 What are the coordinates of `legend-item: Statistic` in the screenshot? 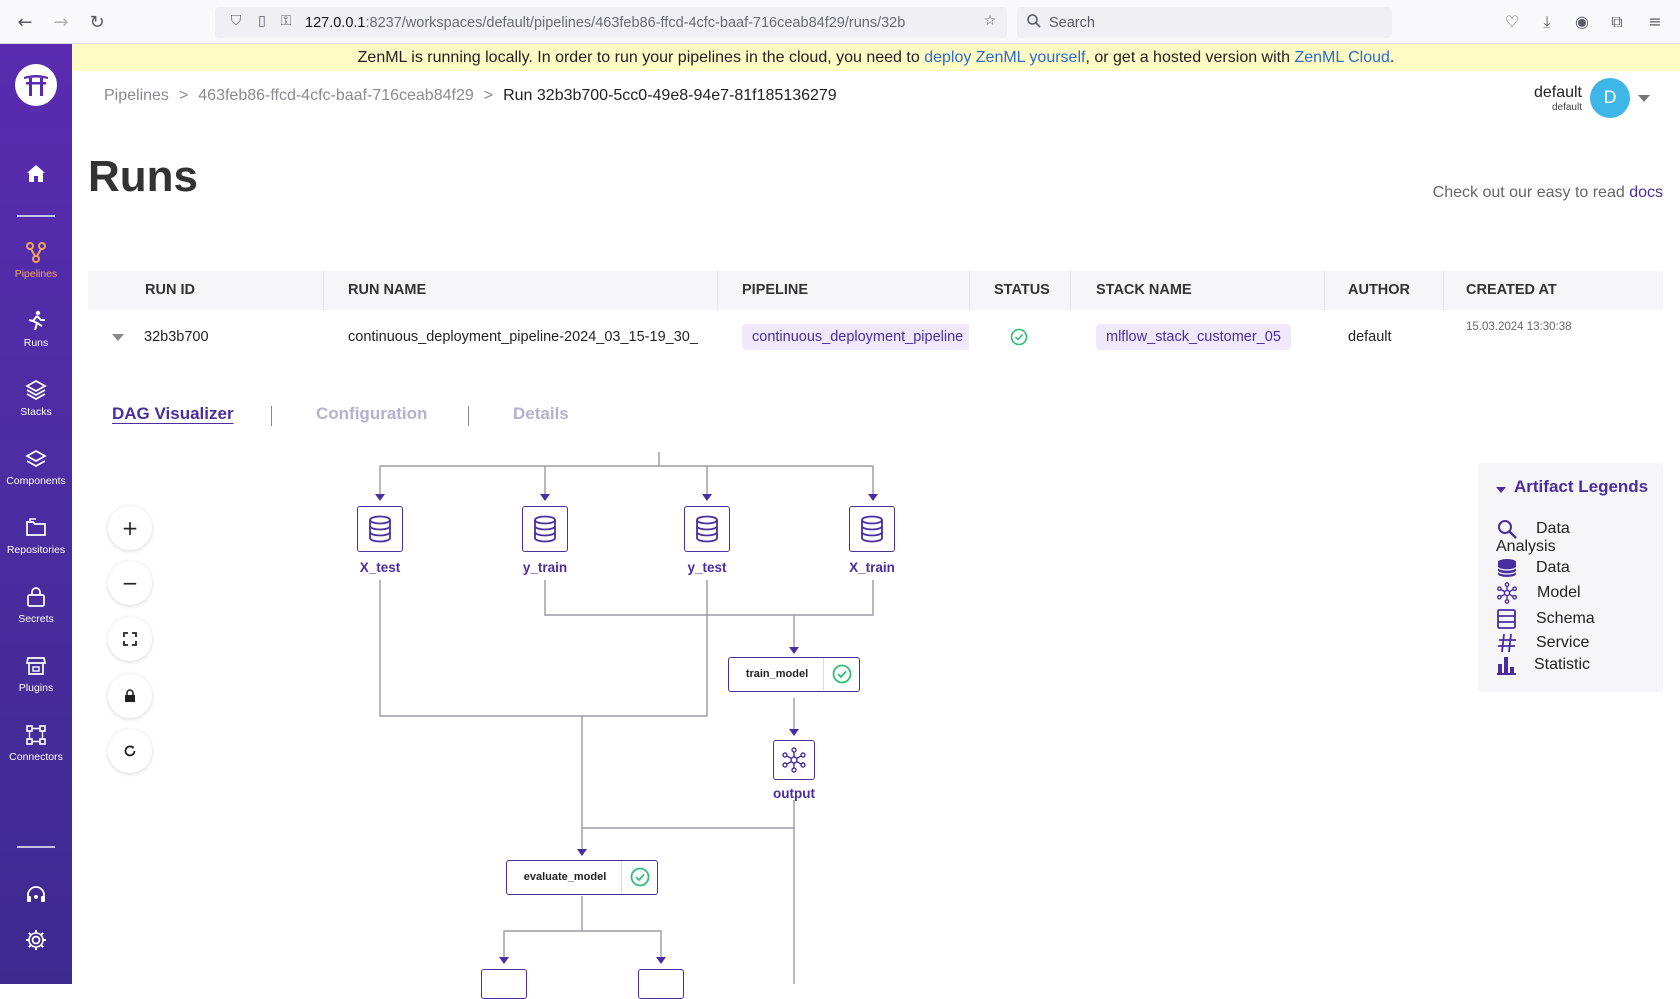 It's located at (1576, 665).